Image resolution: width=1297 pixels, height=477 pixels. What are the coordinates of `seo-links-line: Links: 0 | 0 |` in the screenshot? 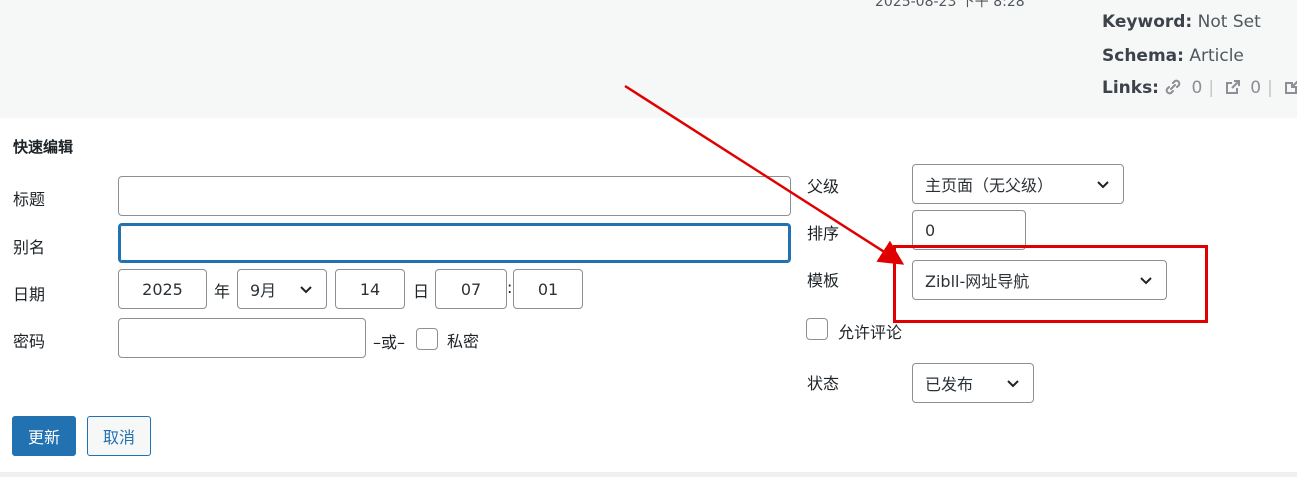 It's located at (1199, 88).